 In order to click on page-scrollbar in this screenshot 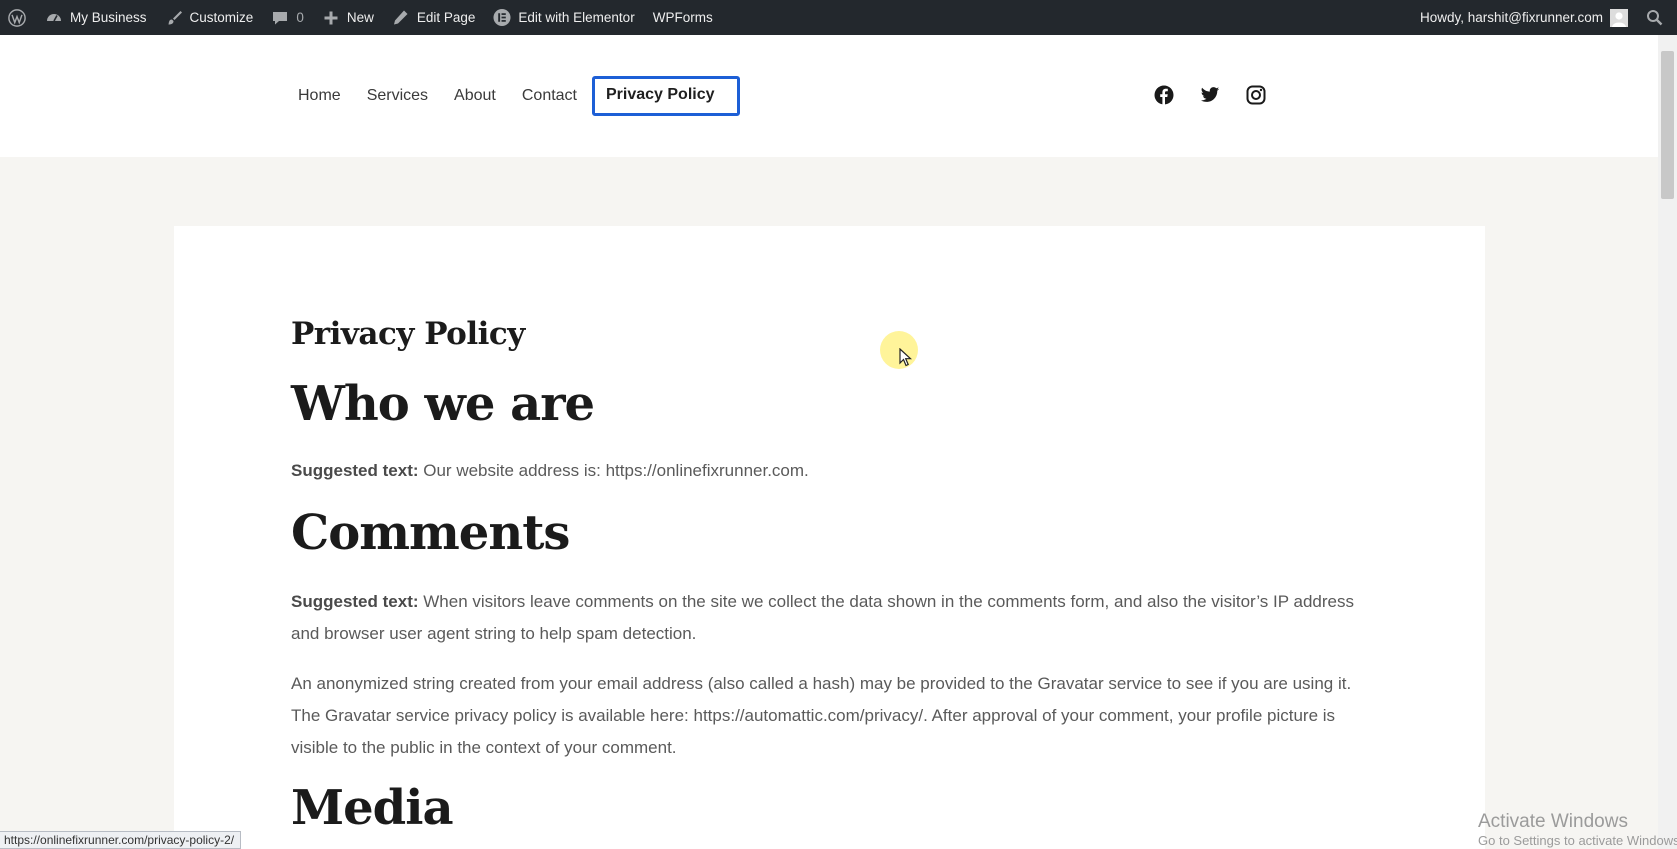, I will do `click(1667, 442)`.